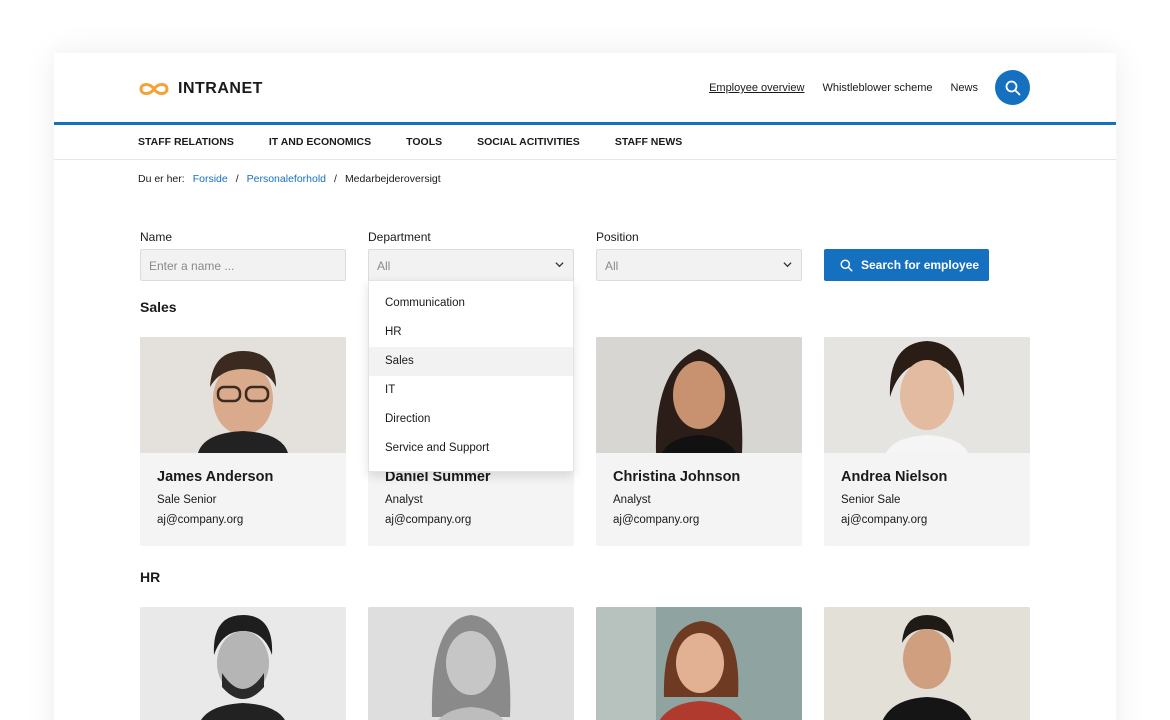 This screenshot has width=1170, height=720. Describe the element at coordinates (471, 448) in the screenshot. I see `dropdown-option-service-support: Service and Support` at that location.